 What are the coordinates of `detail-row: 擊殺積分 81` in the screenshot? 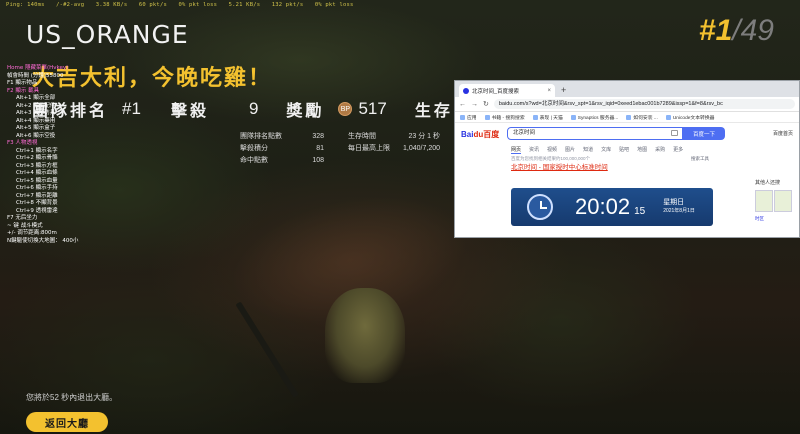 It's located at (282, 149).